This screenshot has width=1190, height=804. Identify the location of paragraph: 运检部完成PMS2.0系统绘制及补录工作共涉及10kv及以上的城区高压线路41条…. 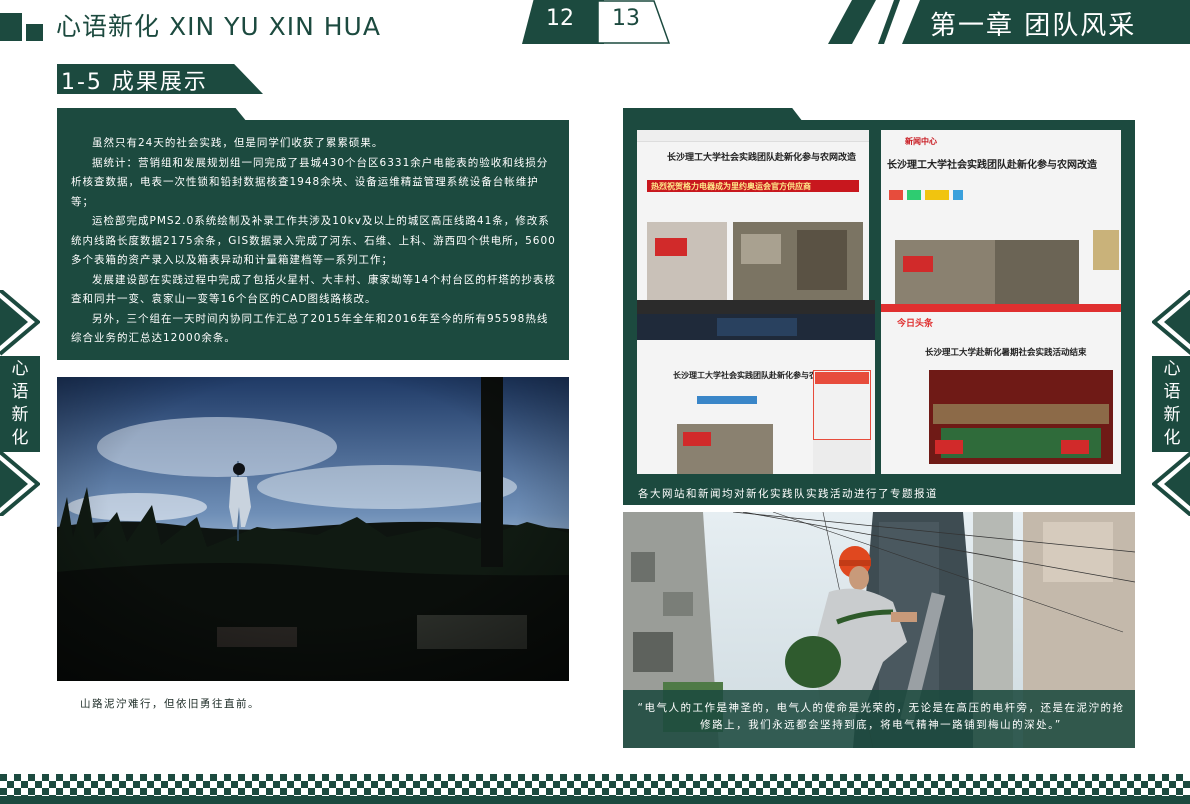
(313, 240).